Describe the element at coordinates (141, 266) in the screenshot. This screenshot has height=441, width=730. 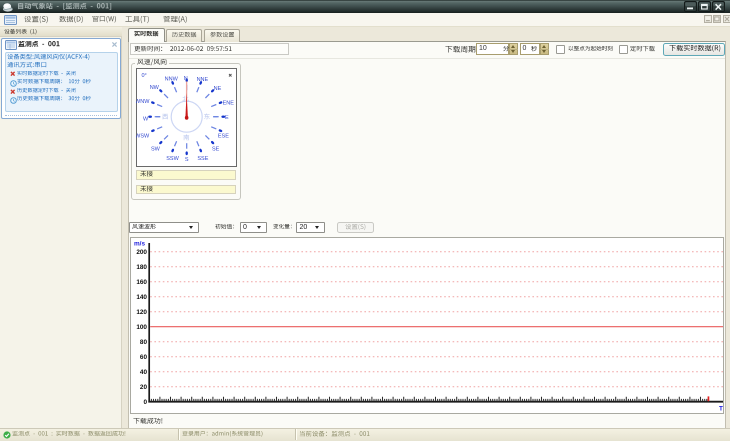
I see `svg-text: 180` at that location.